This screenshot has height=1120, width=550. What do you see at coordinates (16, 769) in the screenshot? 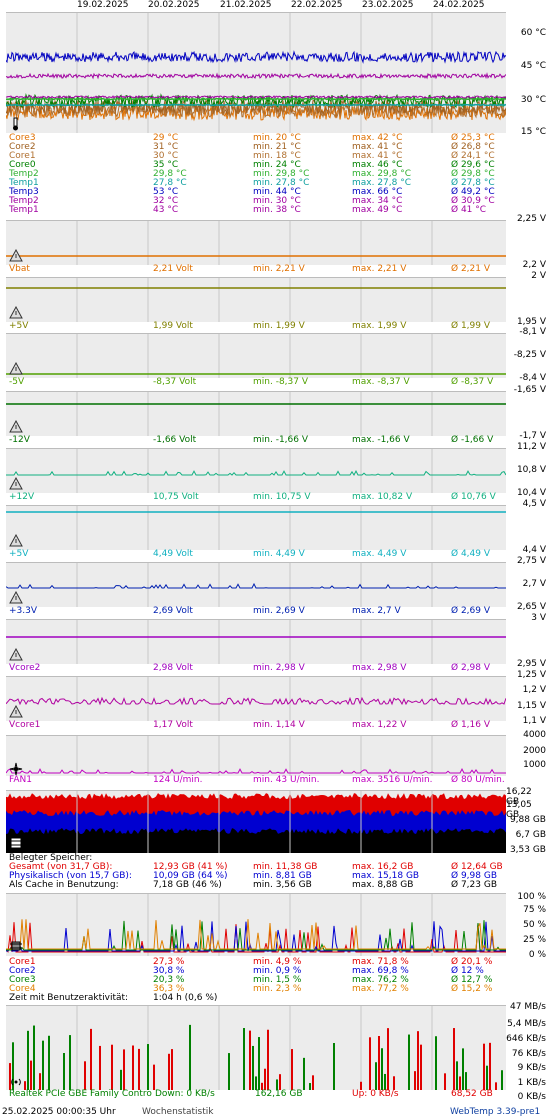
I see `fan-icon` at bounding box center [16, 769].